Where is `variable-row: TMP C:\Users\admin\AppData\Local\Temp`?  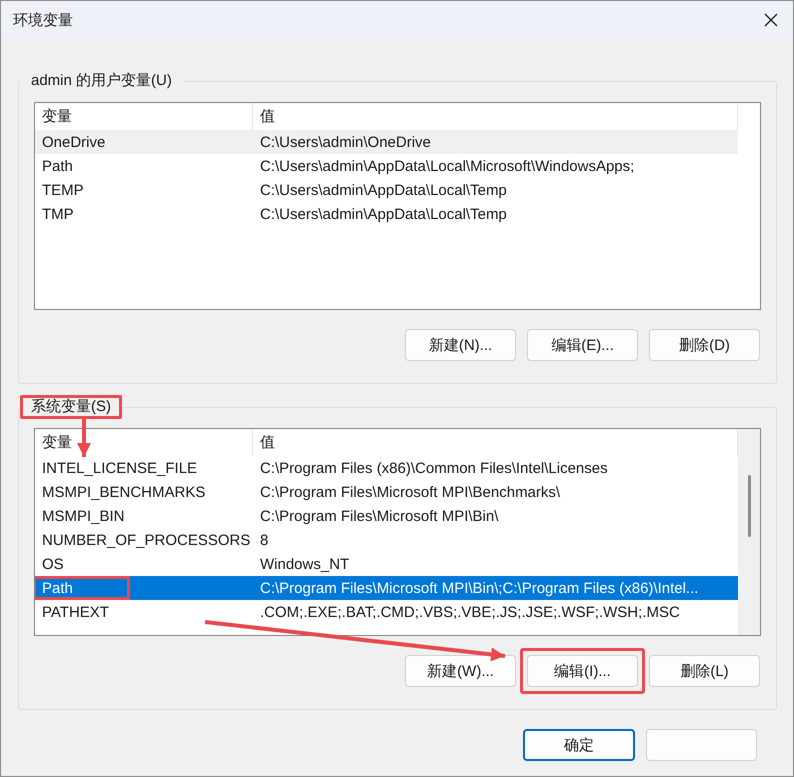 variable-row: TMP C:\Users\admin\AppData\Local\Temp is located at coordinates (386, 214).